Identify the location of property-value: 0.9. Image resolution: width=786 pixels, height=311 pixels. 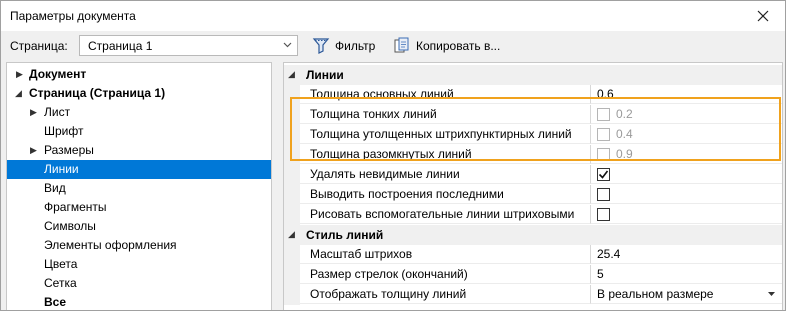
(624, 154).